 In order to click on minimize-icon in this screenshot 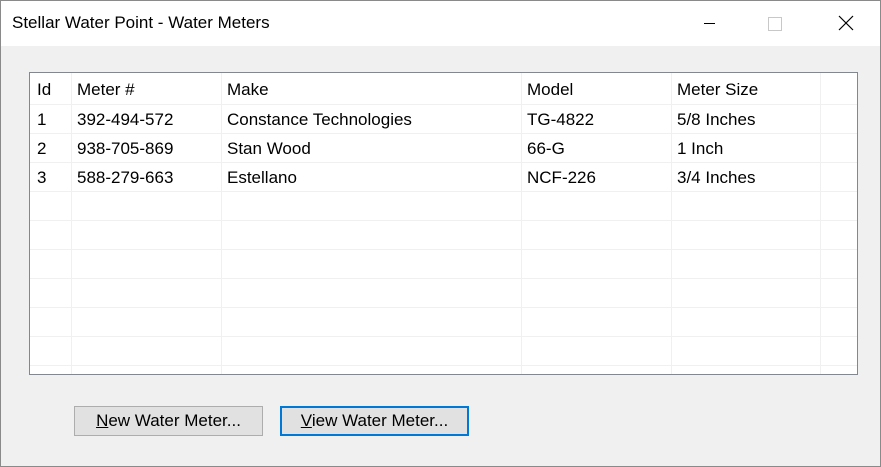, I will do `click(709, 23)`.